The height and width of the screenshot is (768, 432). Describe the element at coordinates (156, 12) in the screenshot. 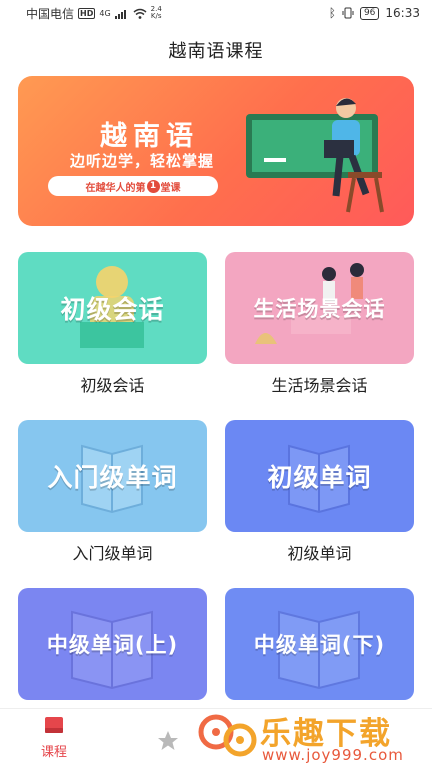

I see `network-speed: 2.4 K/s` at that location.